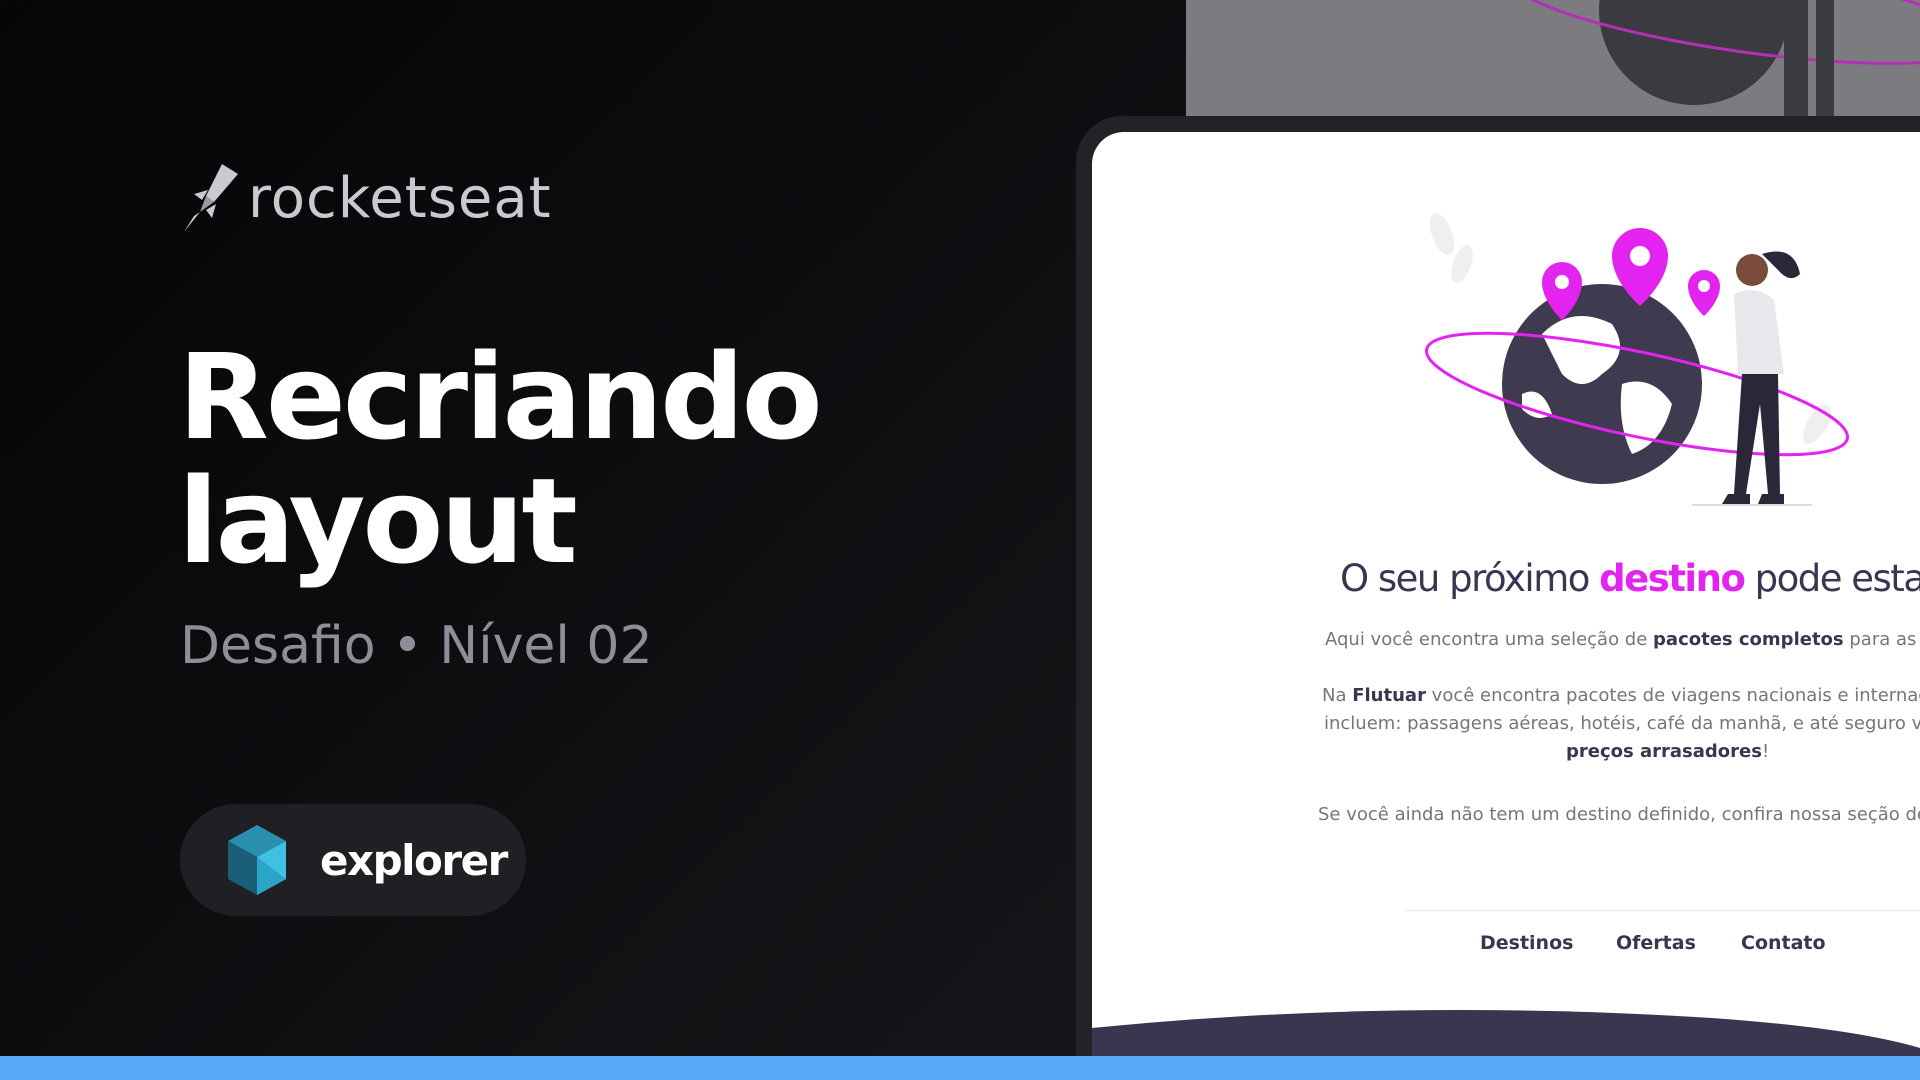 Image resolution: width=1920 pixels, height=1080 pixels. What do you see at coordinates (1662, 910) in the screenshot?
I see `nav-divider` at bounding box center [1662, 910].